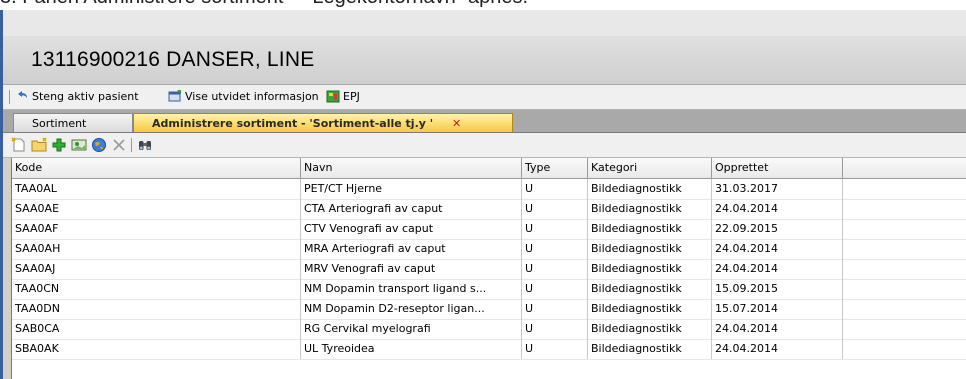 The width and height of the screenshot is (966, 379). I want to click on cell-kode: SAA0AE, so click(156, 209).